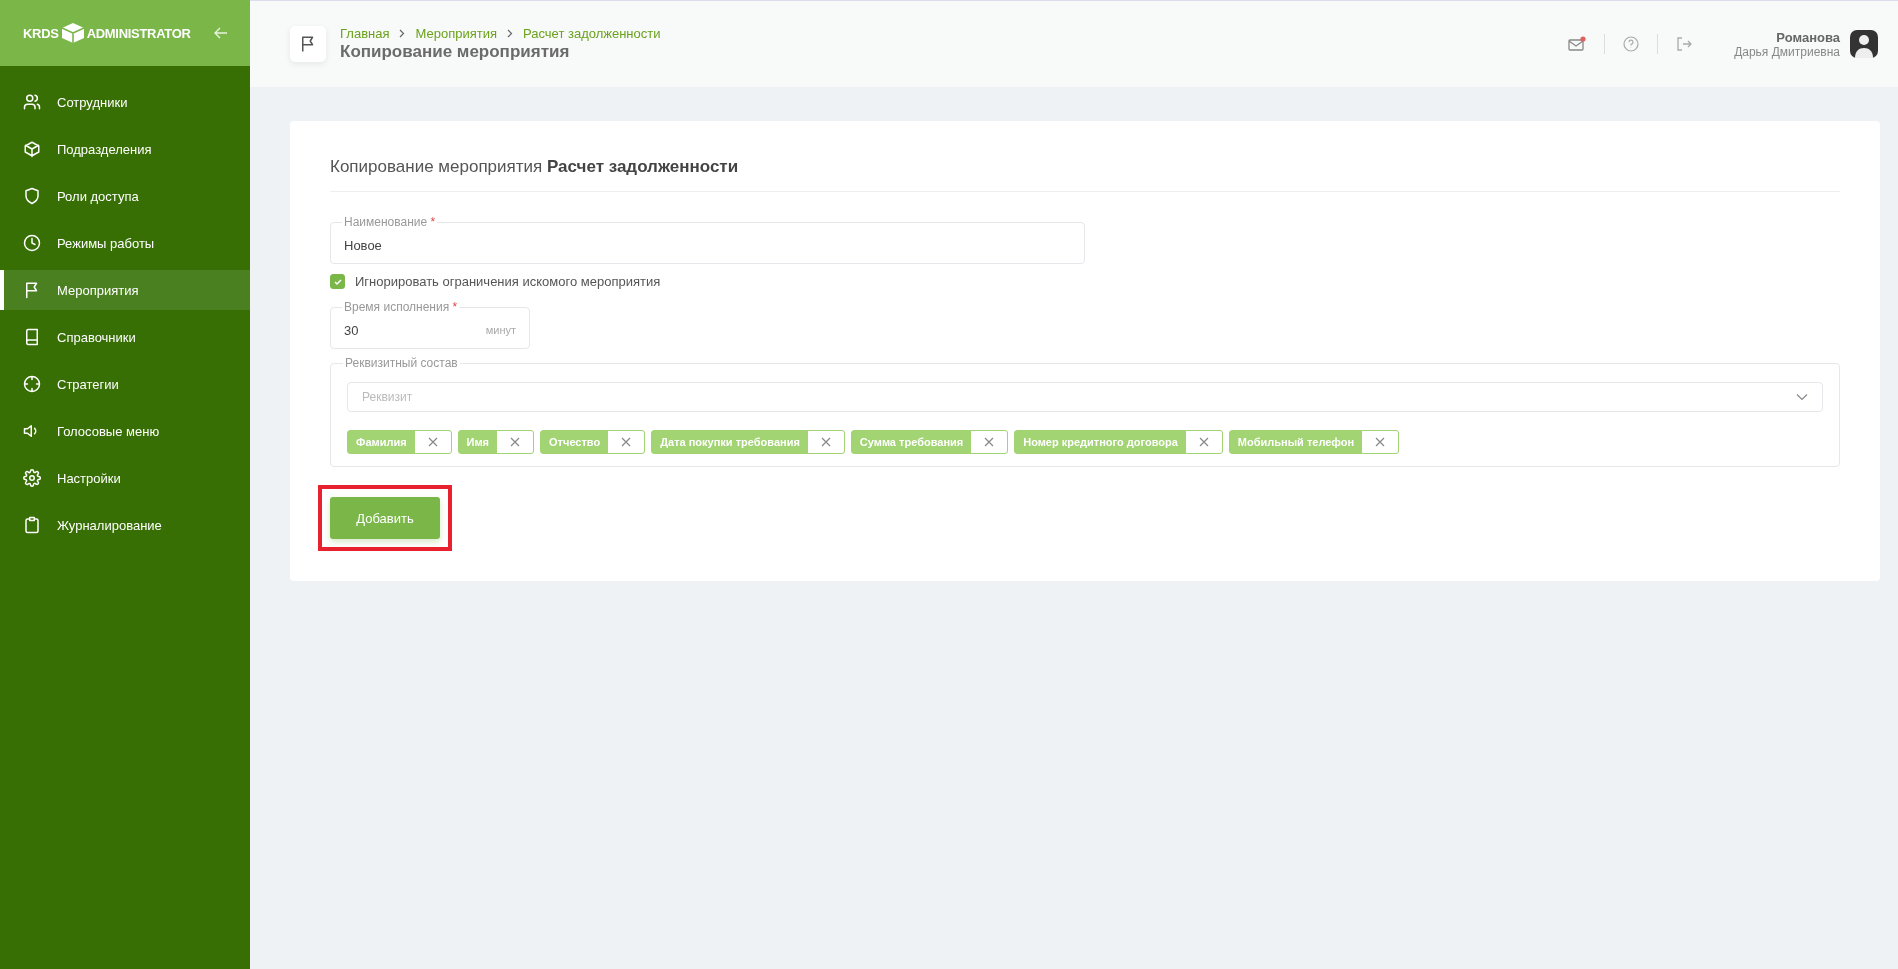 The width and height of the screenshot is (1898, 969). Describe the element at coordinates (399, 442) in the screenshot. I see `tag: Фамилия` at that location.